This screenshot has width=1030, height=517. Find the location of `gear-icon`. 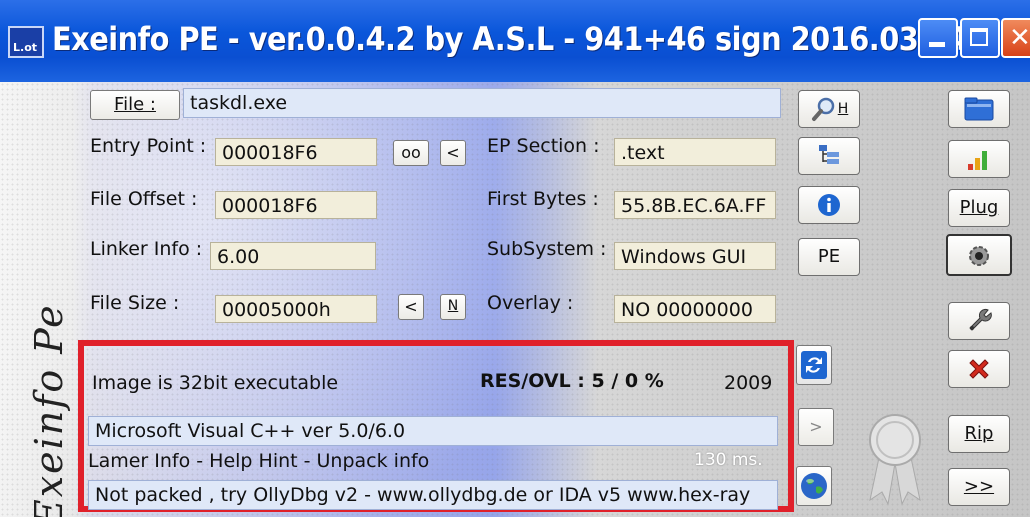

gear-icon is located at coordinates (979, 256).